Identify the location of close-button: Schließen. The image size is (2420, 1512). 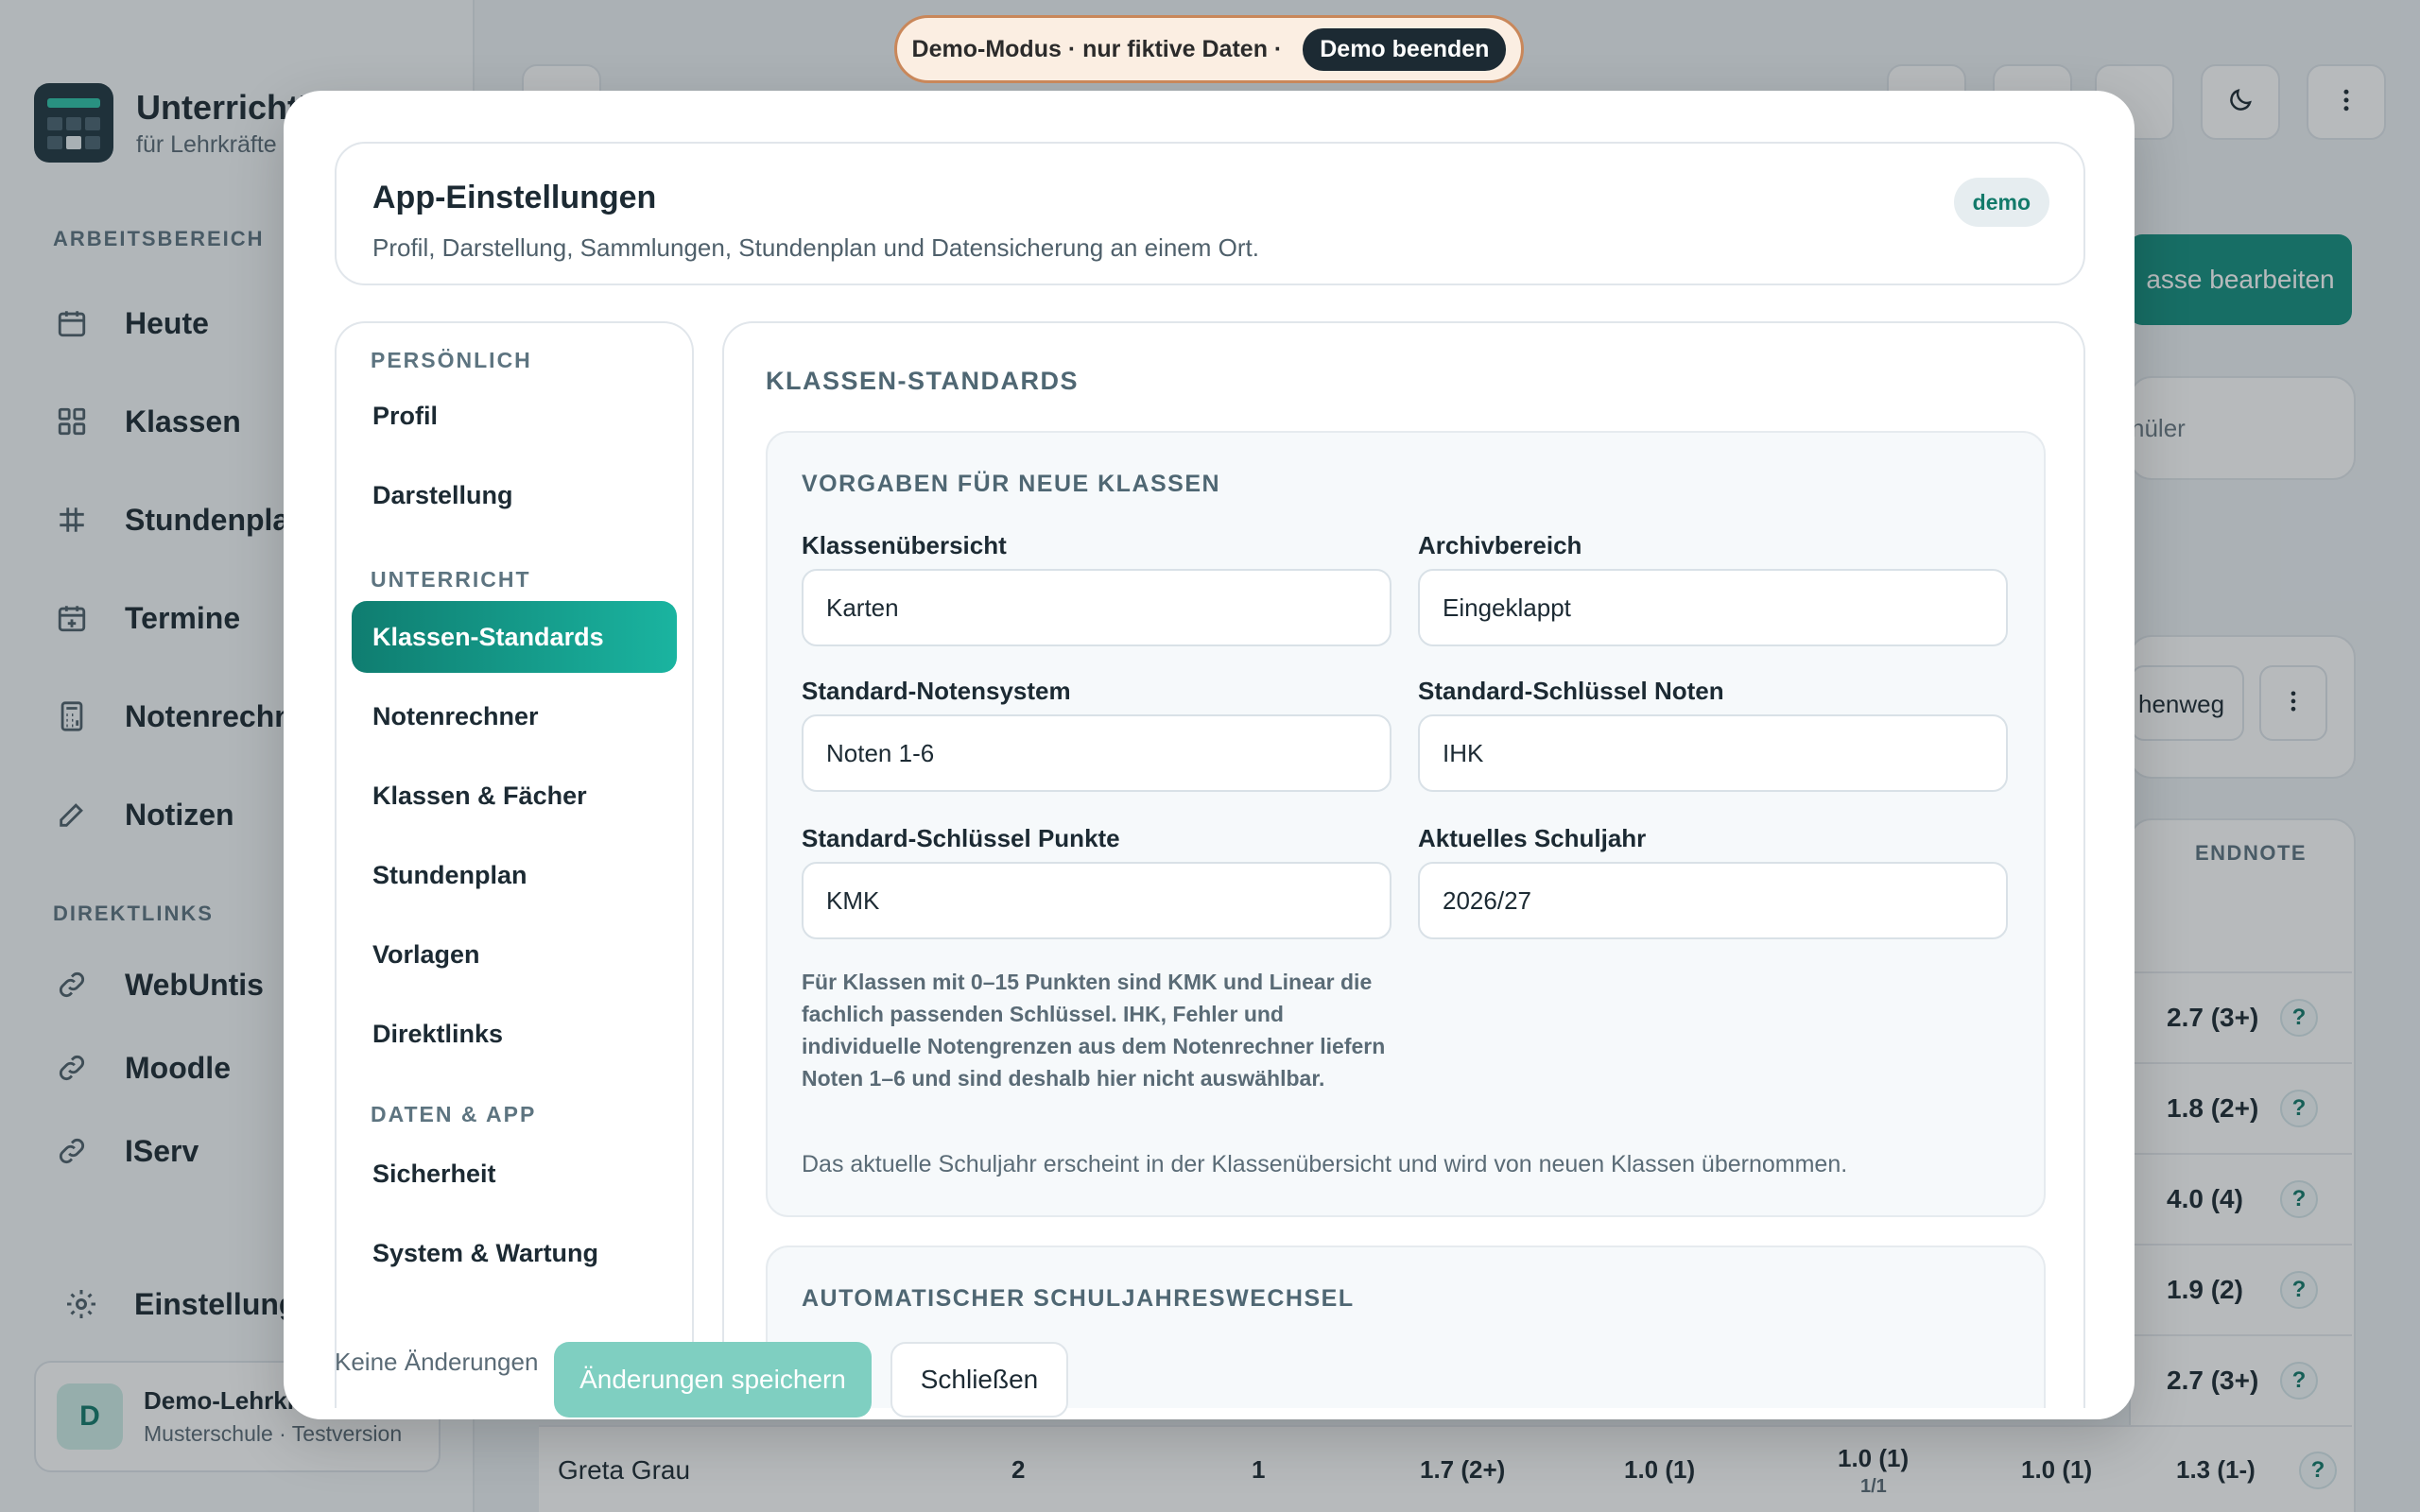
(979, 1380).